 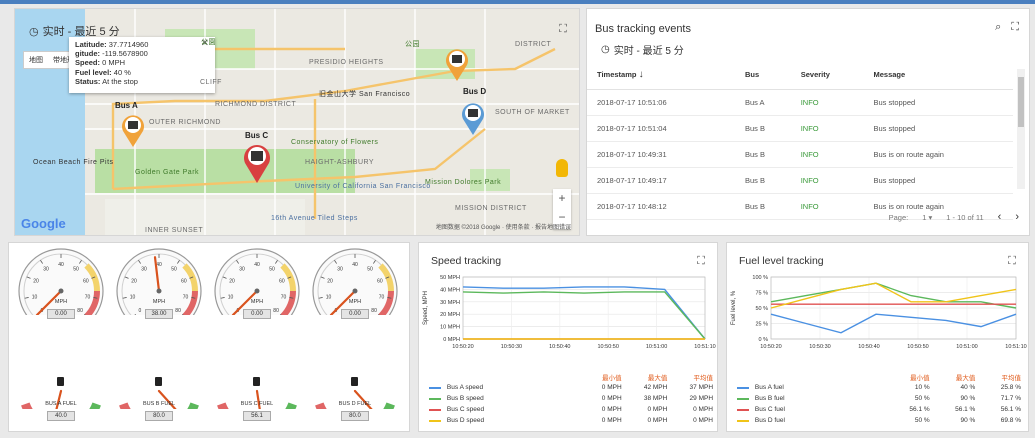 I want to click on map-label: PRESIDIO HEIGHTS, so click(x=346, y=62).